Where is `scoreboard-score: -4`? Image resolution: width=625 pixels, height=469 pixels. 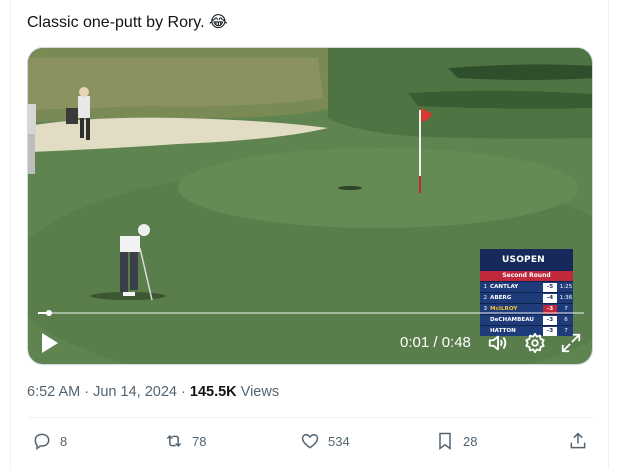 scoreboard-score: -4 is located at coordinates (550, 298).